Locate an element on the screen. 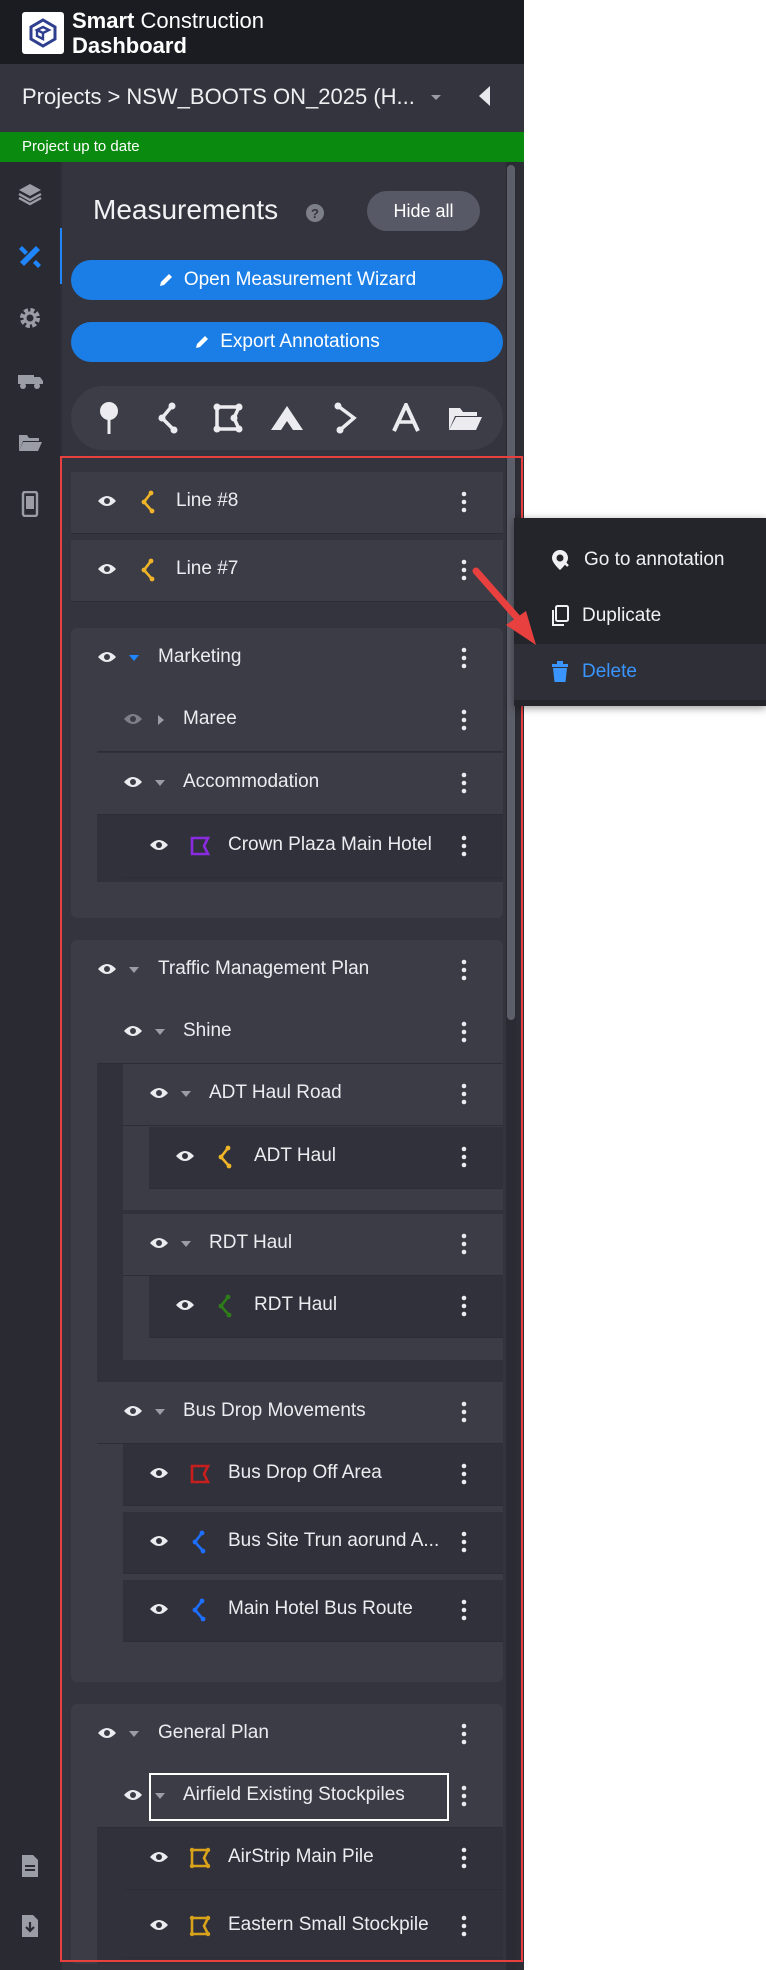  export-annotations-button: Export Annotations is located at coordinates (287, 342).